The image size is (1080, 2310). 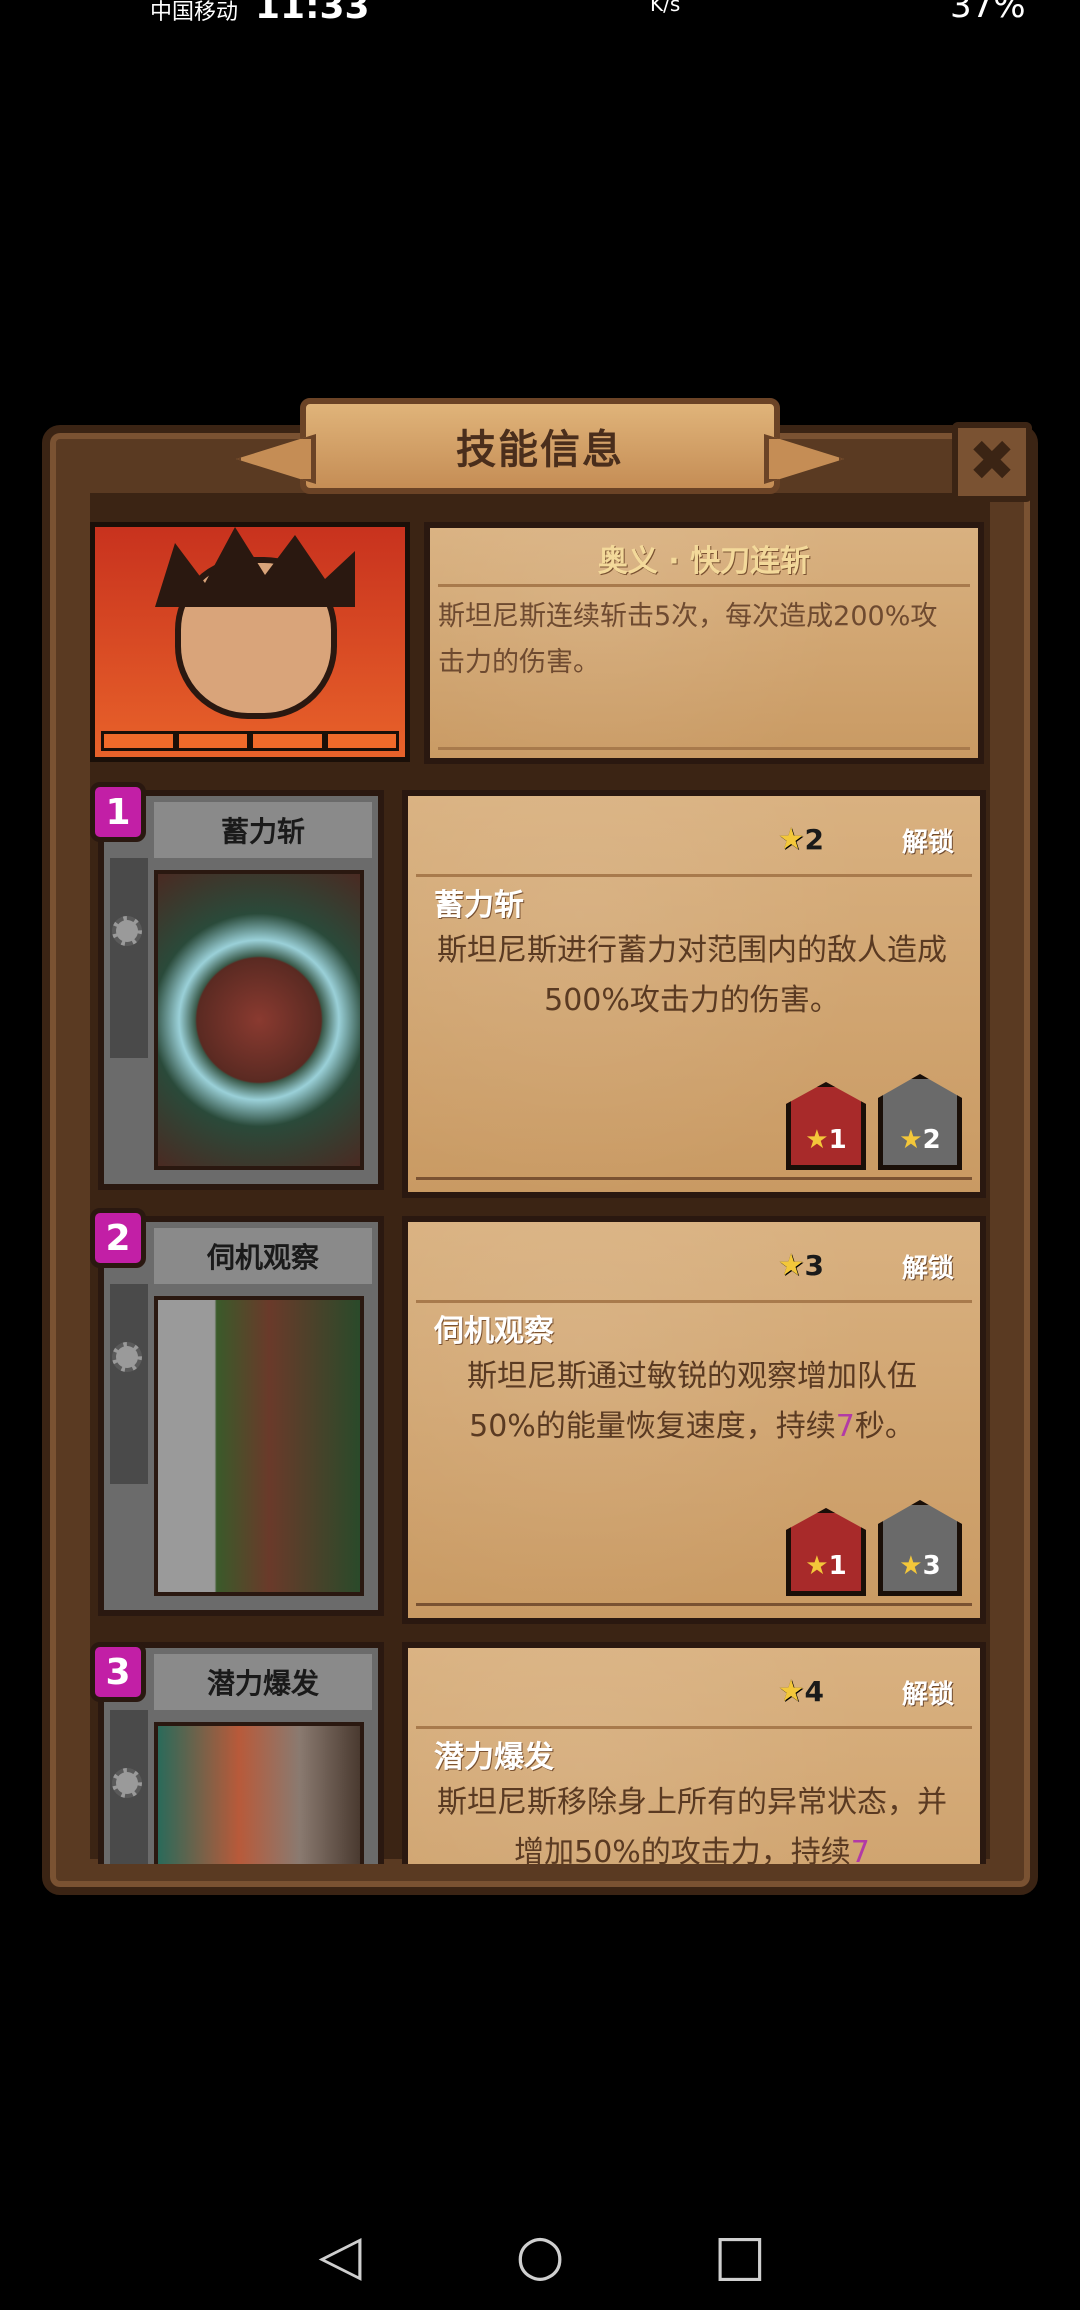 I want to click on back-icon: ◁, so click(x=340, y=2255).